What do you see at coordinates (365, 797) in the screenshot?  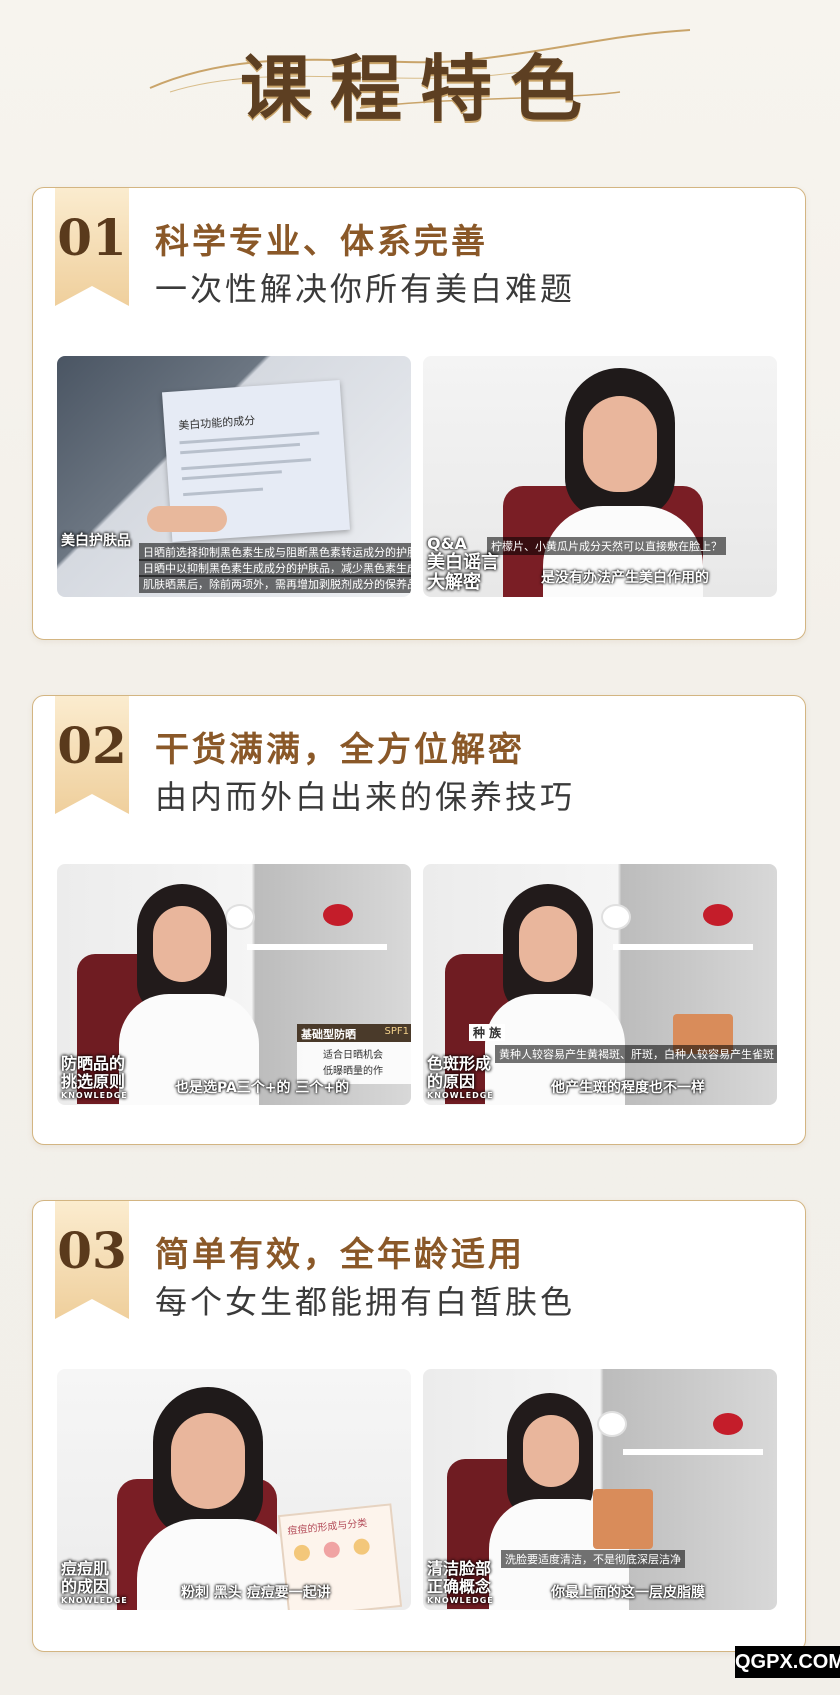 I see `feature-subheading: 由内而外白出来的保养技巧` at bounding box center [365, 797].